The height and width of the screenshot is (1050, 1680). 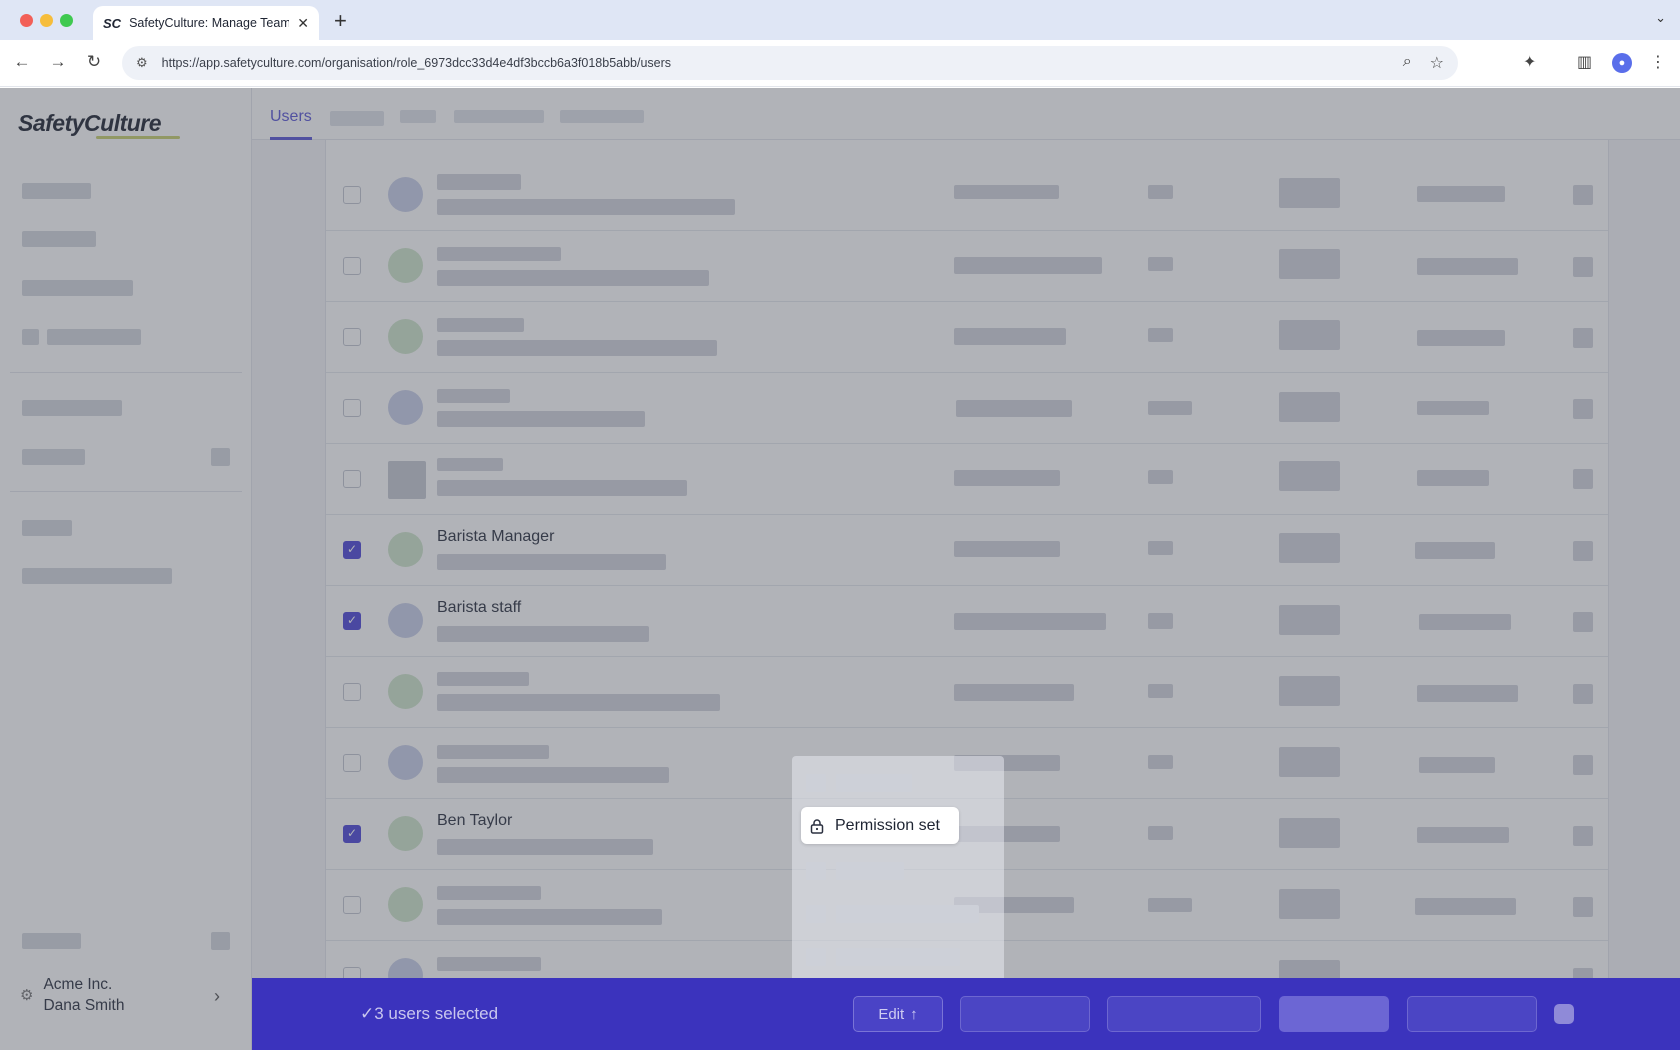 I want to click on selection-count: ✓3 users selected, so click(x=429, y=1013).